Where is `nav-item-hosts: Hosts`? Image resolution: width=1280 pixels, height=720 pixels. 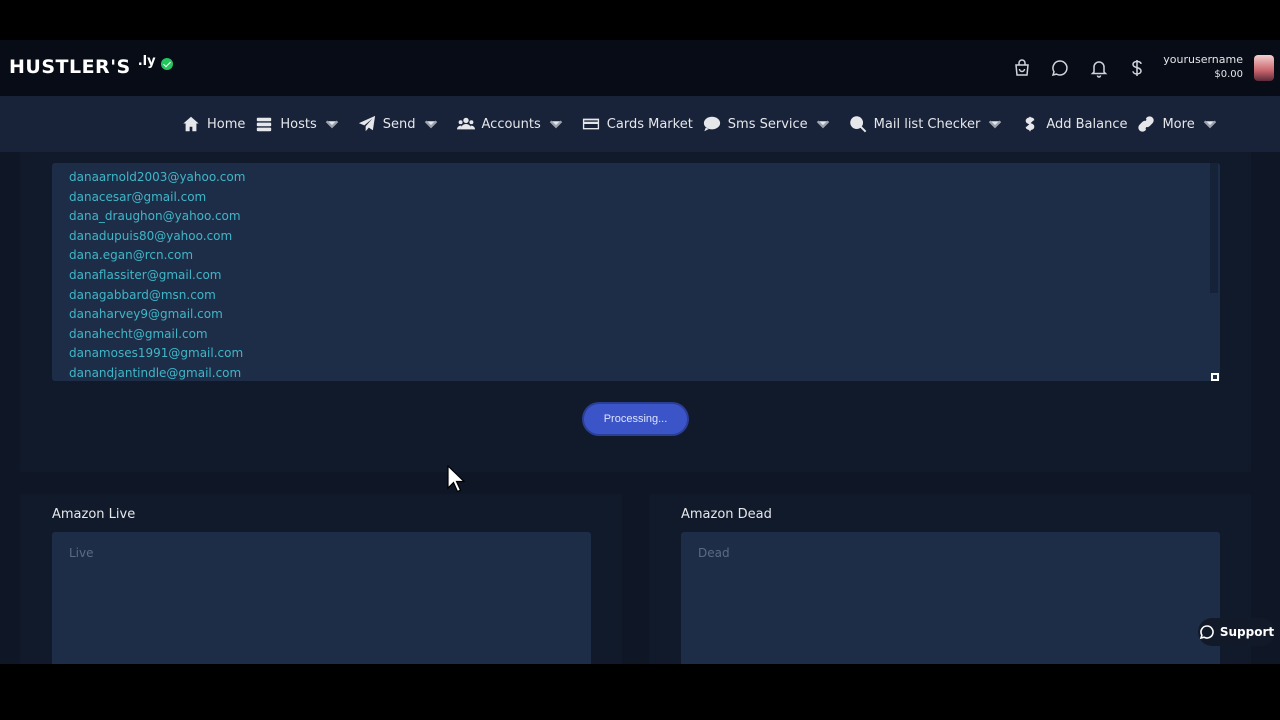
nav-item-hosts: Hosts is located at coordinates (301, 124).